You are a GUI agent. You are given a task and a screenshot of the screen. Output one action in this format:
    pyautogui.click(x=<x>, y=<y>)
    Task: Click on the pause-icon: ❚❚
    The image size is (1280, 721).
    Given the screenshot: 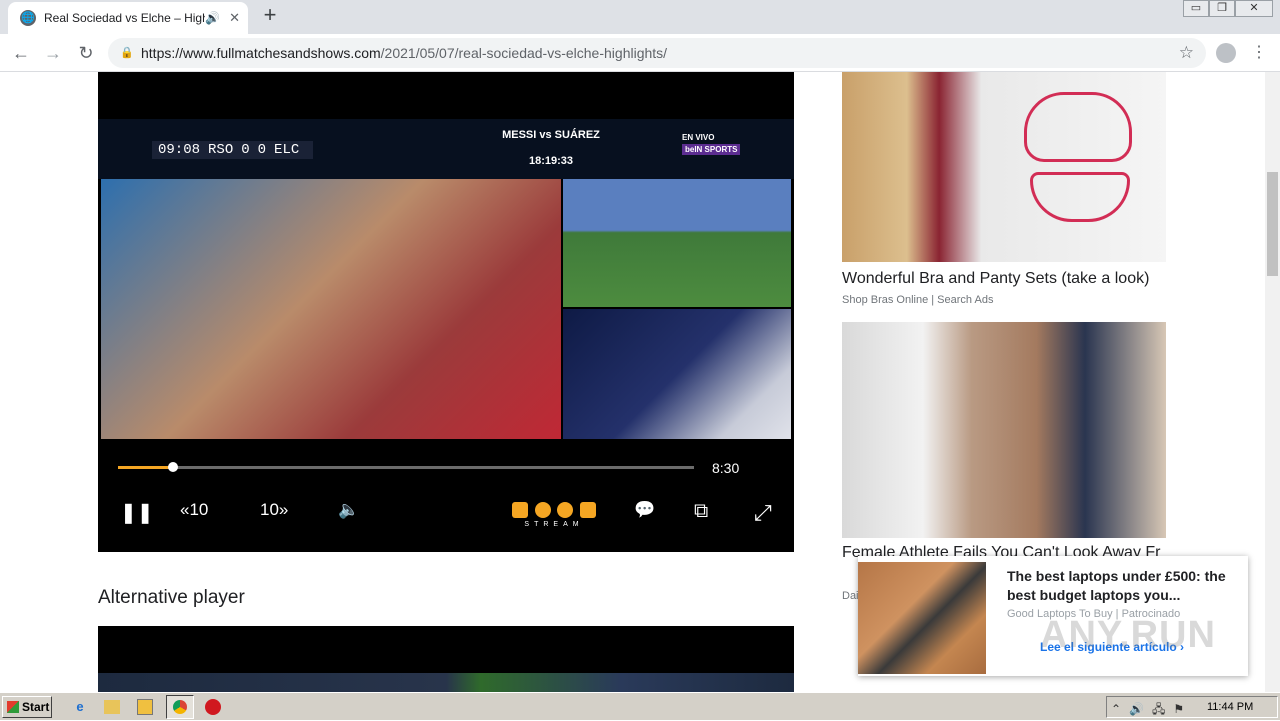 What is the action you would take?
    pyautogui.click(x=137, y=512)
    